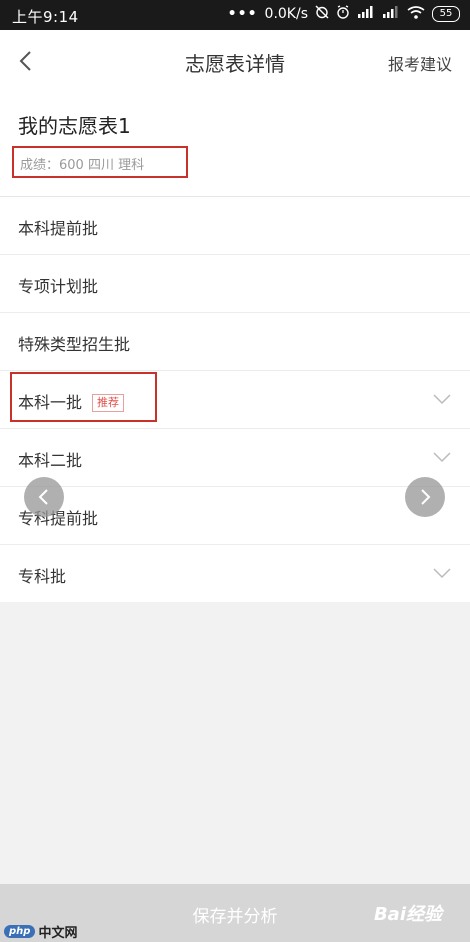  Describe the element at coordinates (235, 516) in the screenshot. I see `batch-row-zhuanke-tiqian: 专科提前批` at that location.